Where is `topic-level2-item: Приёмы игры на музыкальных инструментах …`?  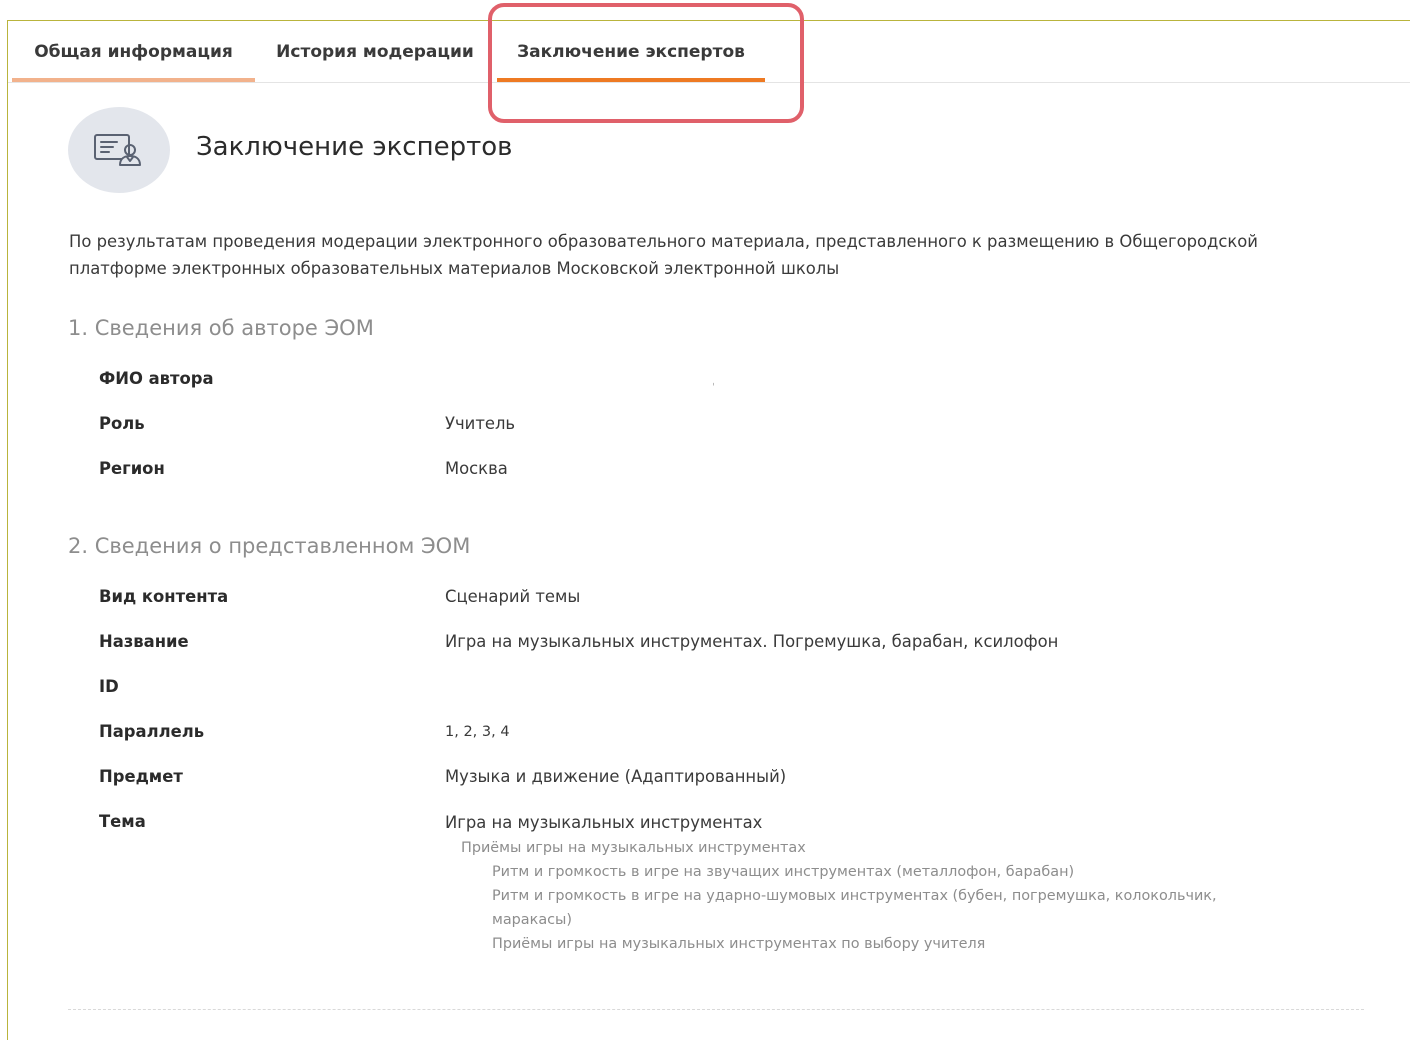 topic-level2-item: Приёмы игры на музыкальных инструментах … is located at coordinates (739, 944).